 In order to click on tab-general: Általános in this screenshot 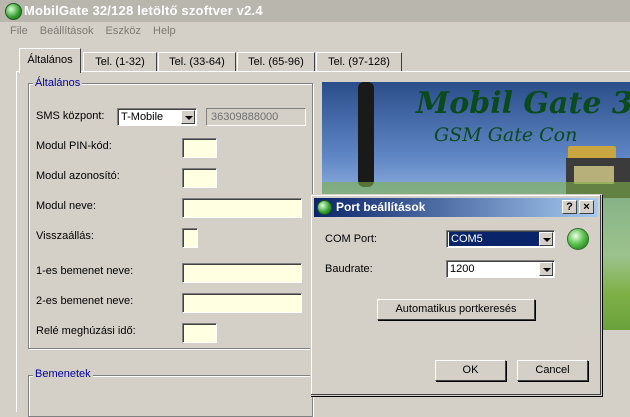, I will do `click(50, 60)`.